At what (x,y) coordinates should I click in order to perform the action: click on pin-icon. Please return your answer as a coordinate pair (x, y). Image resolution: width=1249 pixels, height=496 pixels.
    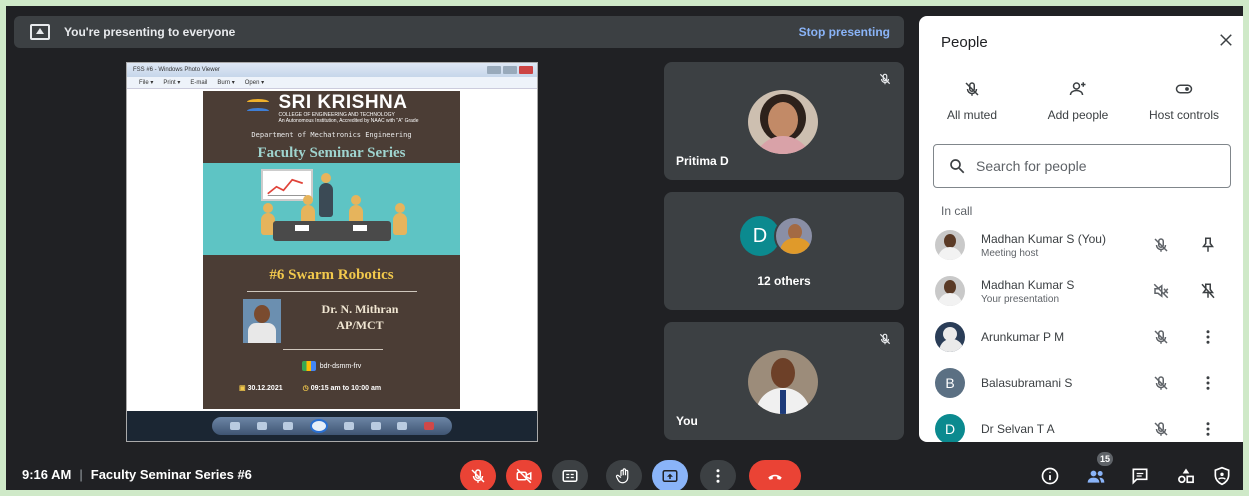
    Looking at the image, I should click on (1208, 245).